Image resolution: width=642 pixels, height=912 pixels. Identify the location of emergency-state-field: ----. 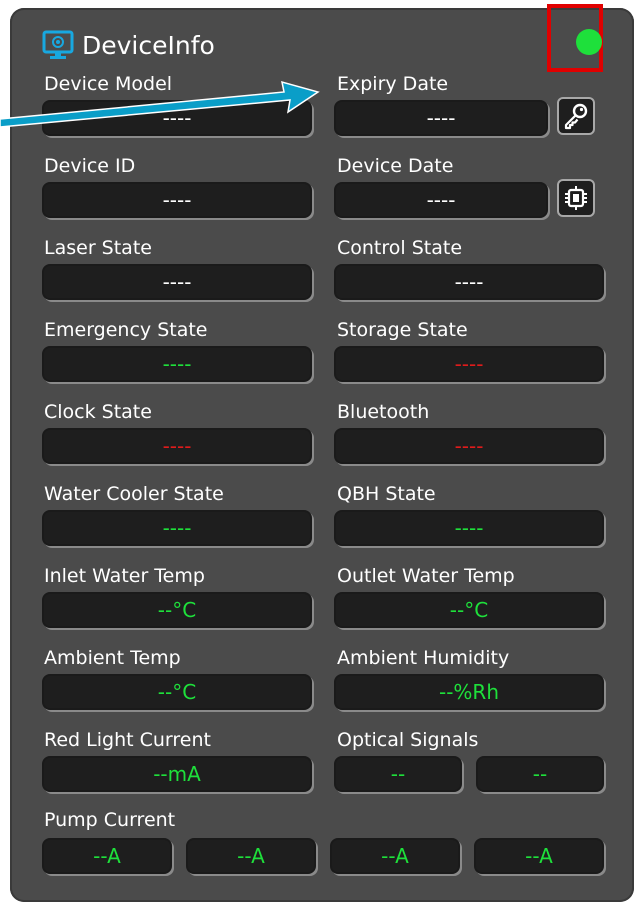
(177, 364).